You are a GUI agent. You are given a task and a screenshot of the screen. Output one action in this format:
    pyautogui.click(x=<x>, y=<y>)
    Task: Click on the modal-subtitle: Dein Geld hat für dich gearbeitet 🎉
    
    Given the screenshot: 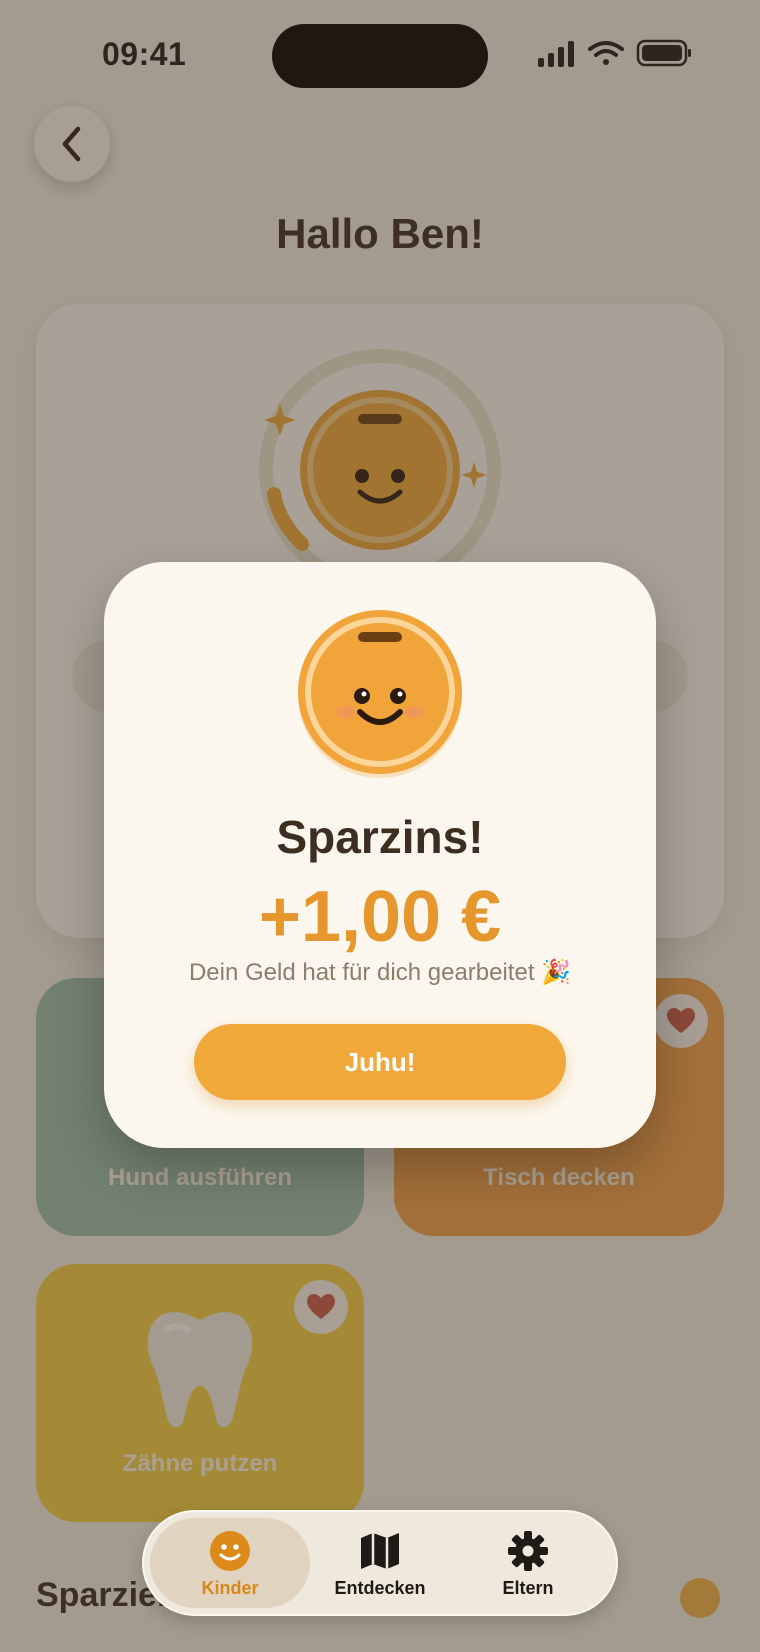 What is the action you would take?
    pyautogui.click(x=380, y=972)
    